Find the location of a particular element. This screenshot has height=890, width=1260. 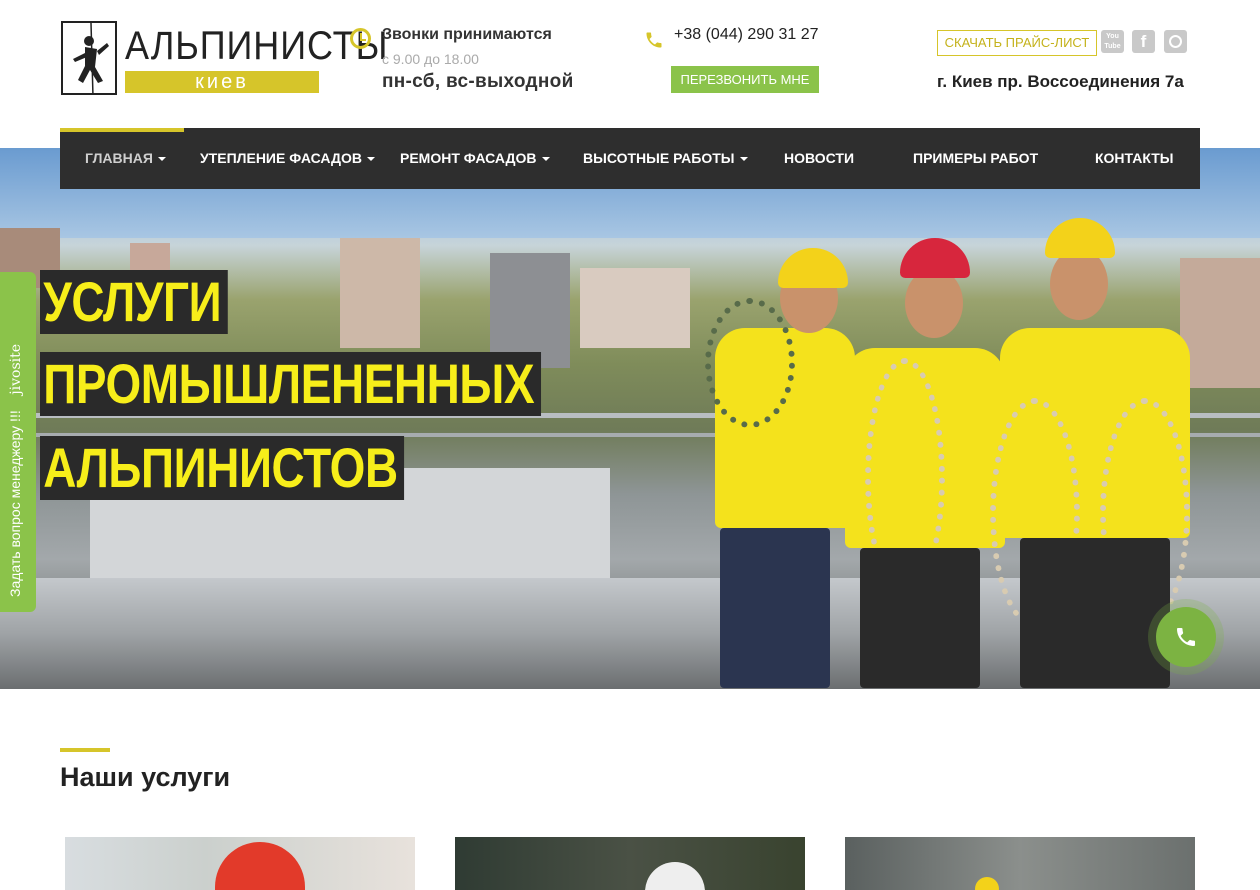

ask-manager-tab: Задать вопрос менеджеру !!! jivosite is located at coordinates (18, 442).